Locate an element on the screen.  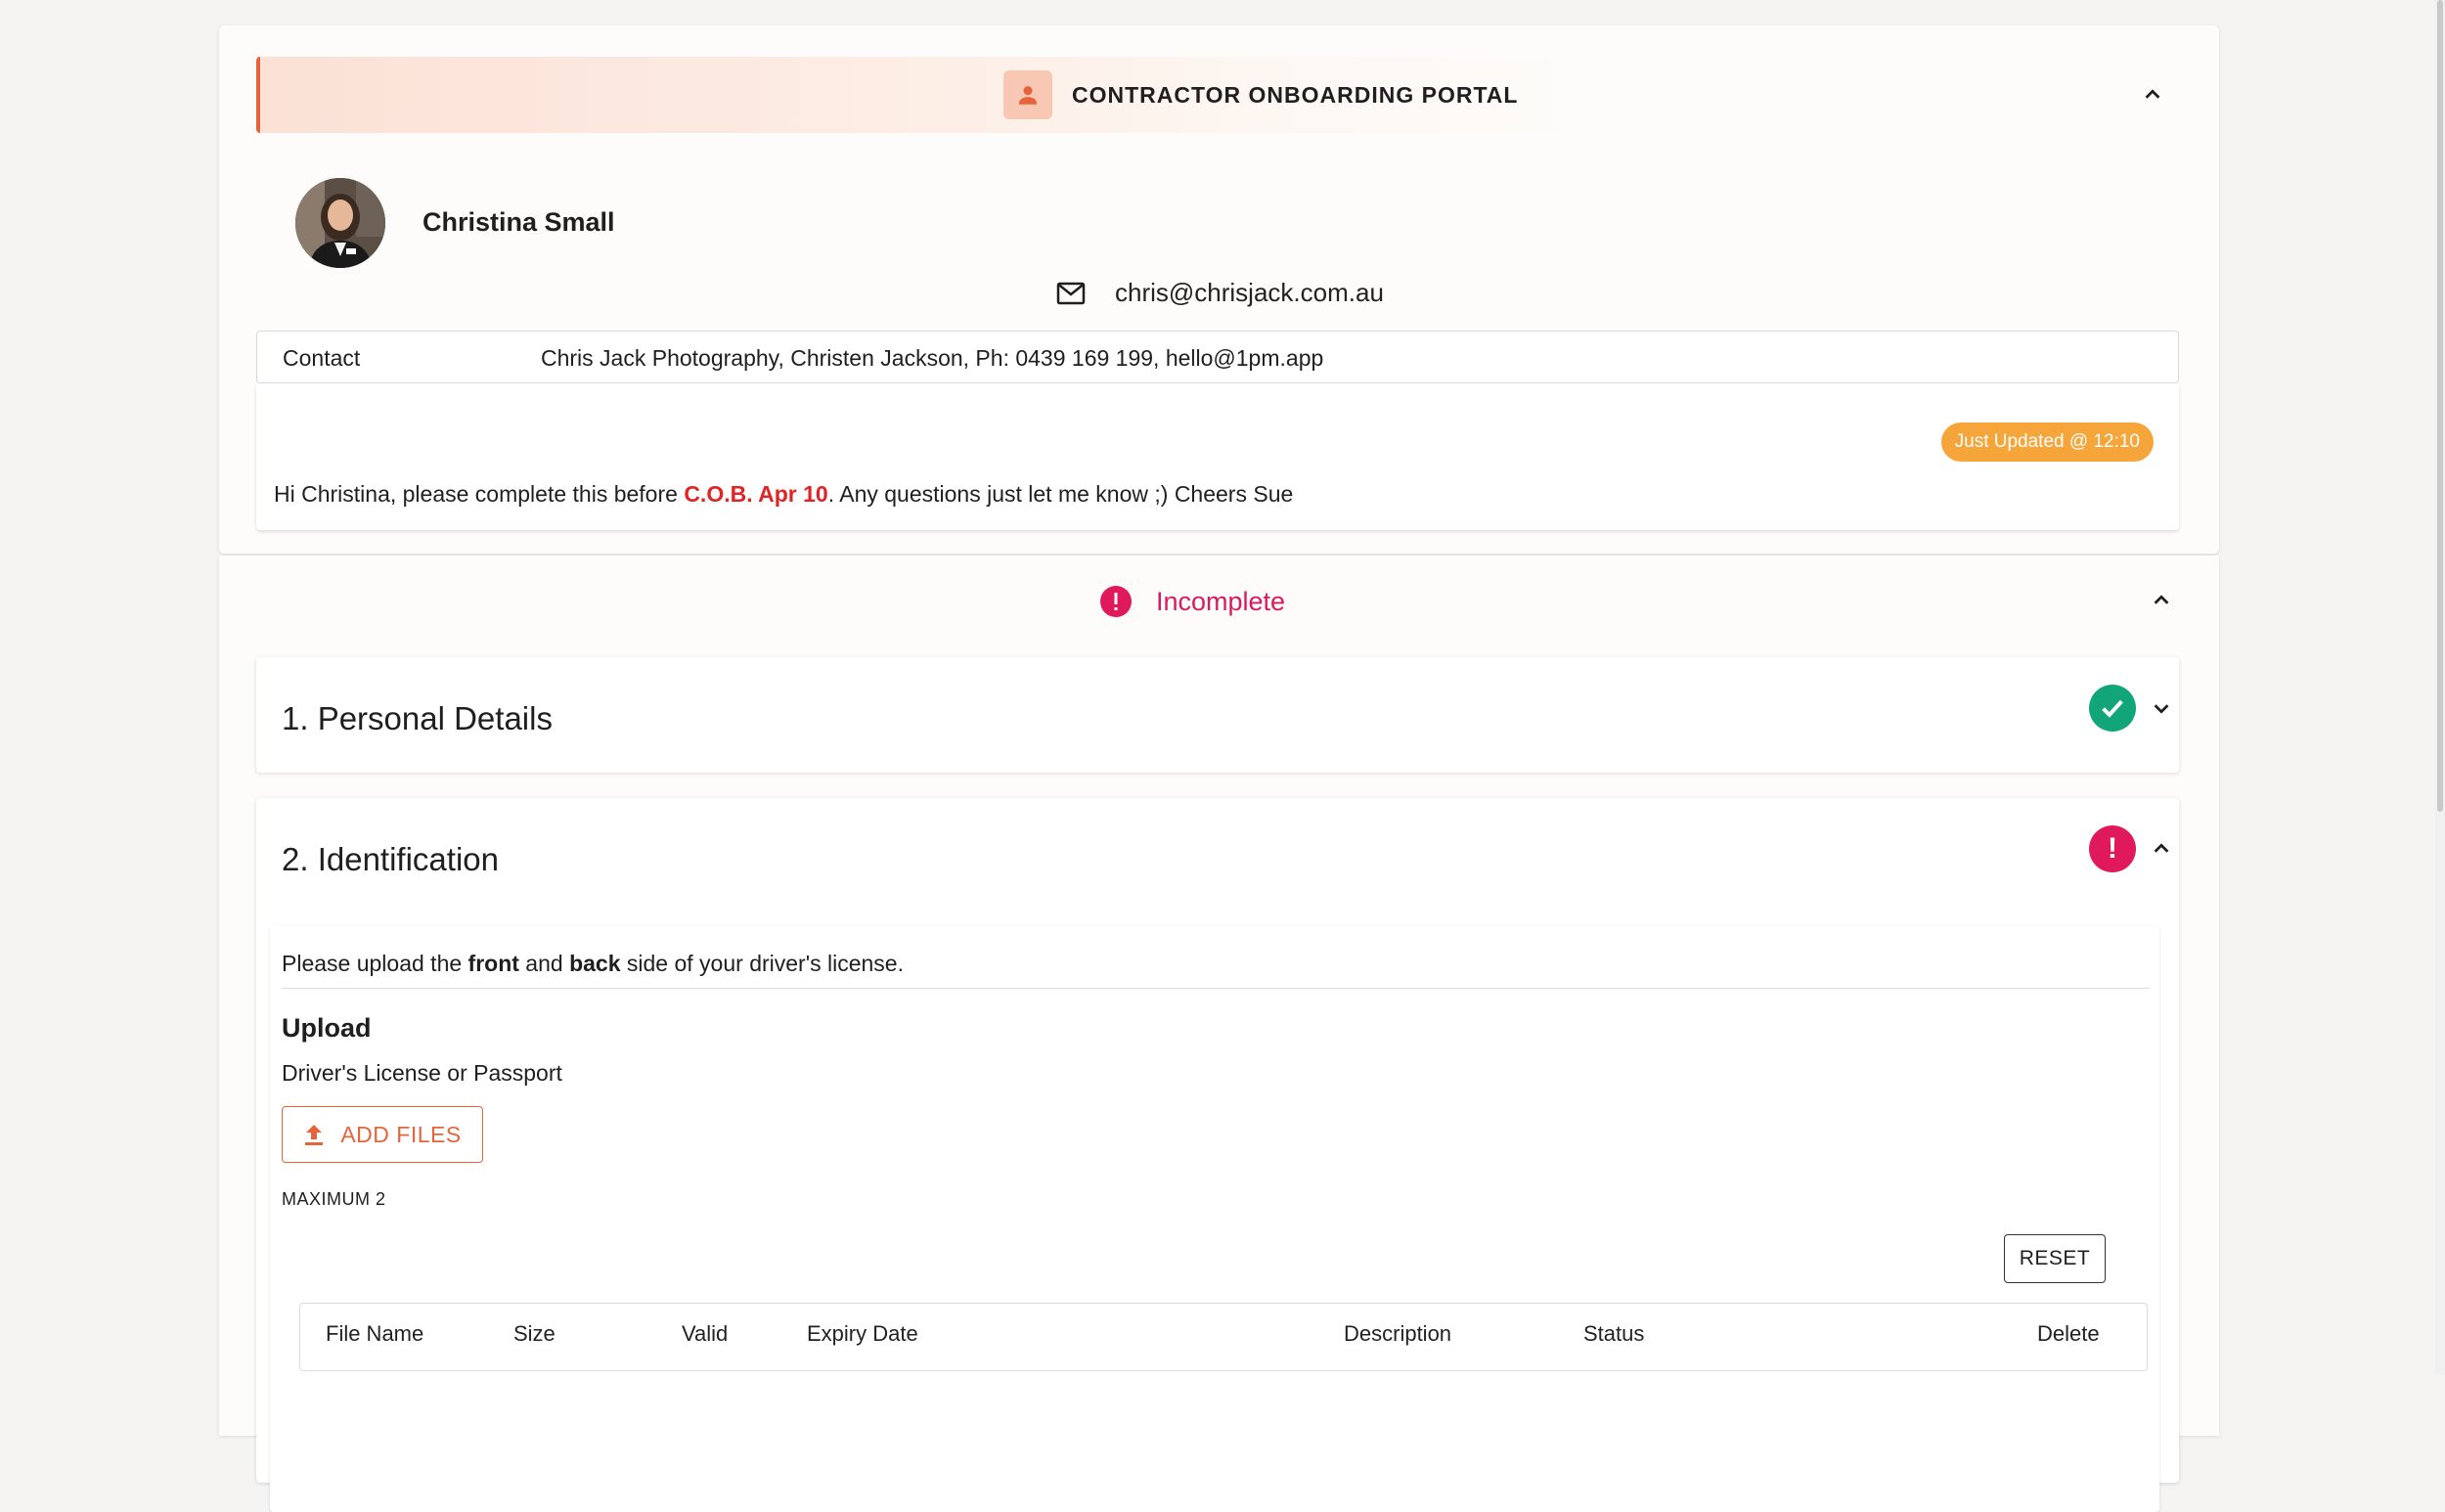
portal-header: CONTRACTOR ONBOARDING PORTAL is located at coordinates (1217, 95).